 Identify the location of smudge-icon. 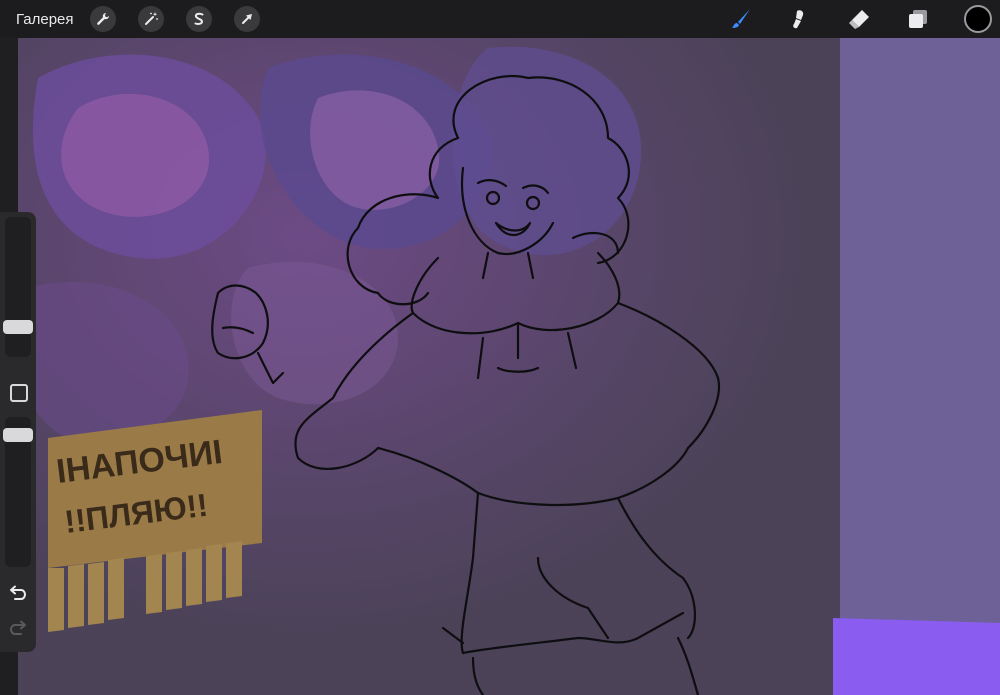
(798, 19).